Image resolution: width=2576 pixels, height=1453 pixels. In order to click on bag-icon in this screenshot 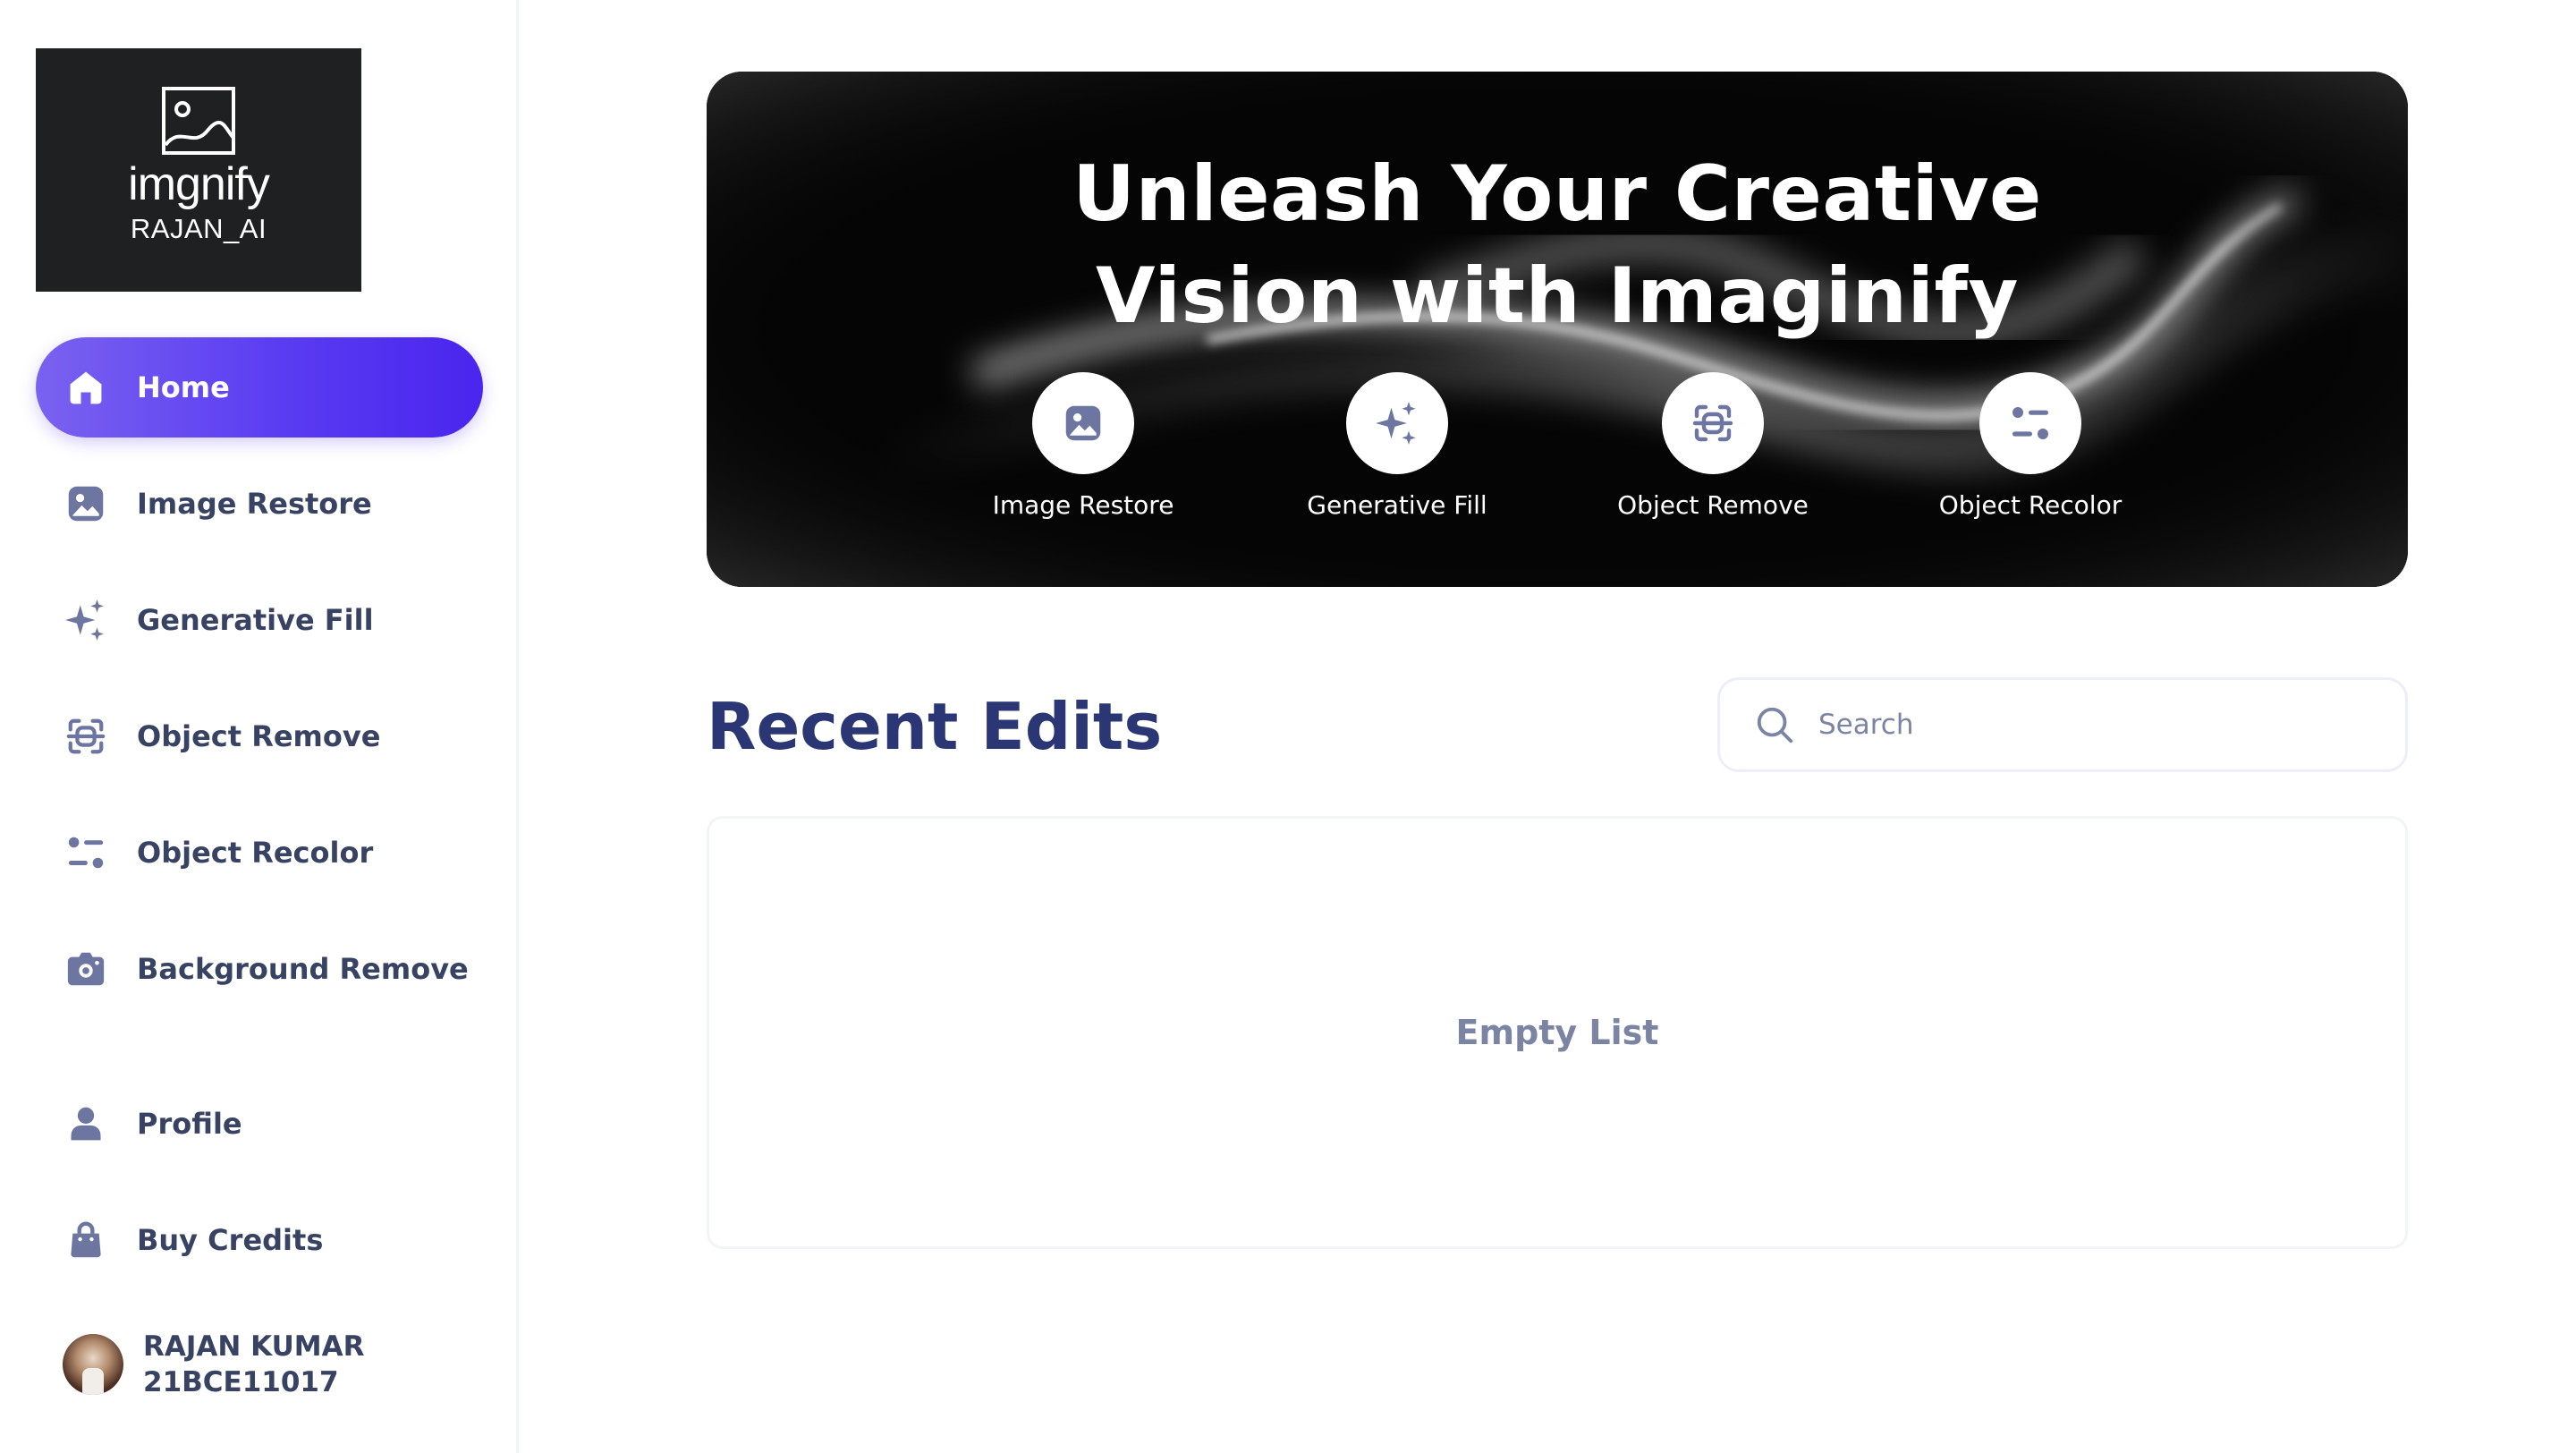, I will do `click(86, 1240)`.